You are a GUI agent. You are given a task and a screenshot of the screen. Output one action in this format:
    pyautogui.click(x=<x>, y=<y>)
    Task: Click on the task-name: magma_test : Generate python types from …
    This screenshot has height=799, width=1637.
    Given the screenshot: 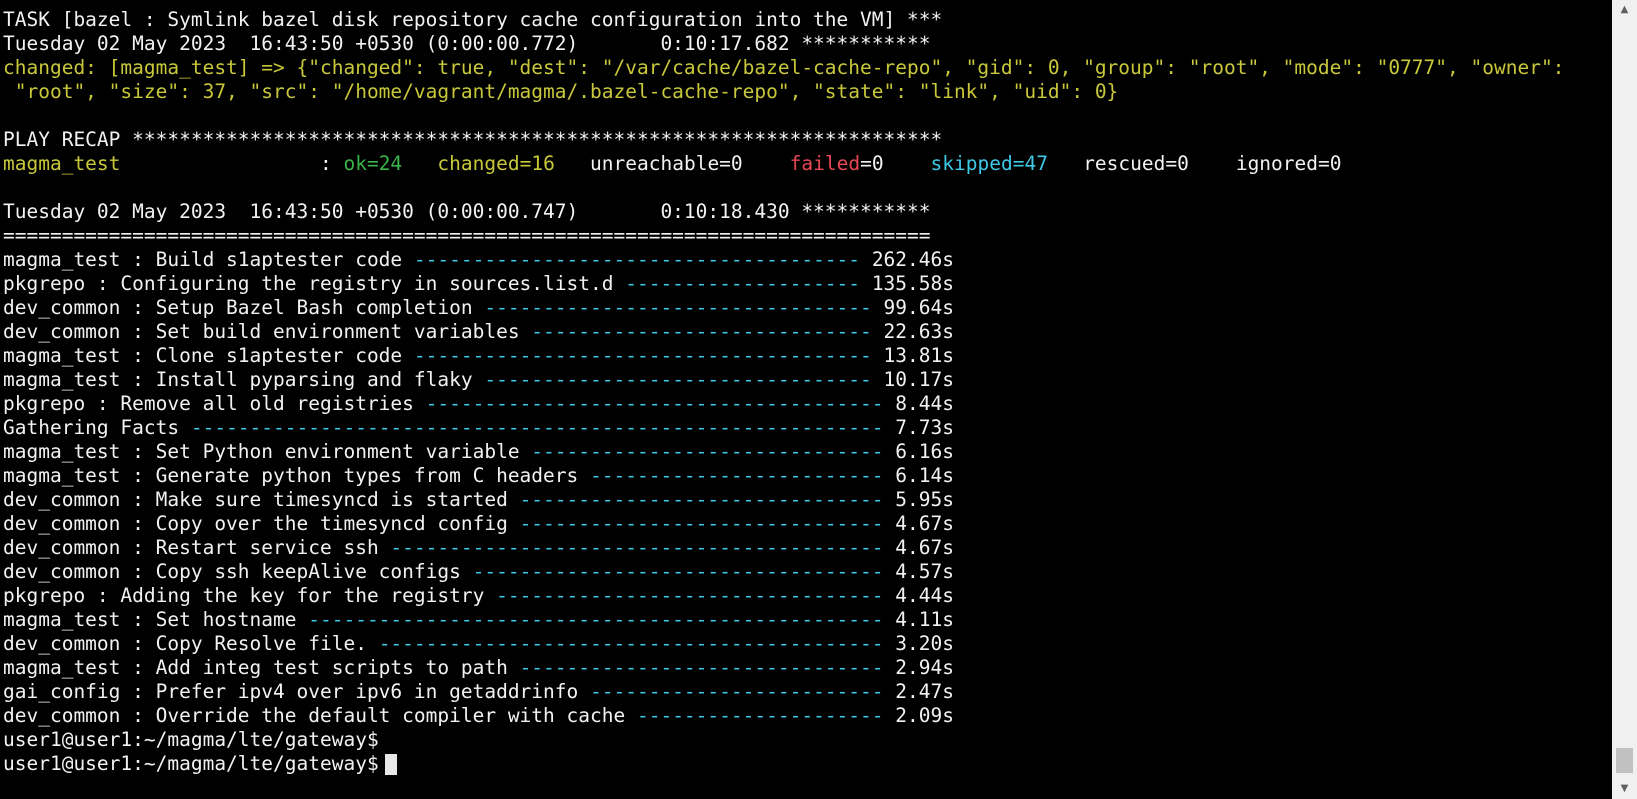 What is the action you would take?
    pyautogui.click(x=291, y=475)
    